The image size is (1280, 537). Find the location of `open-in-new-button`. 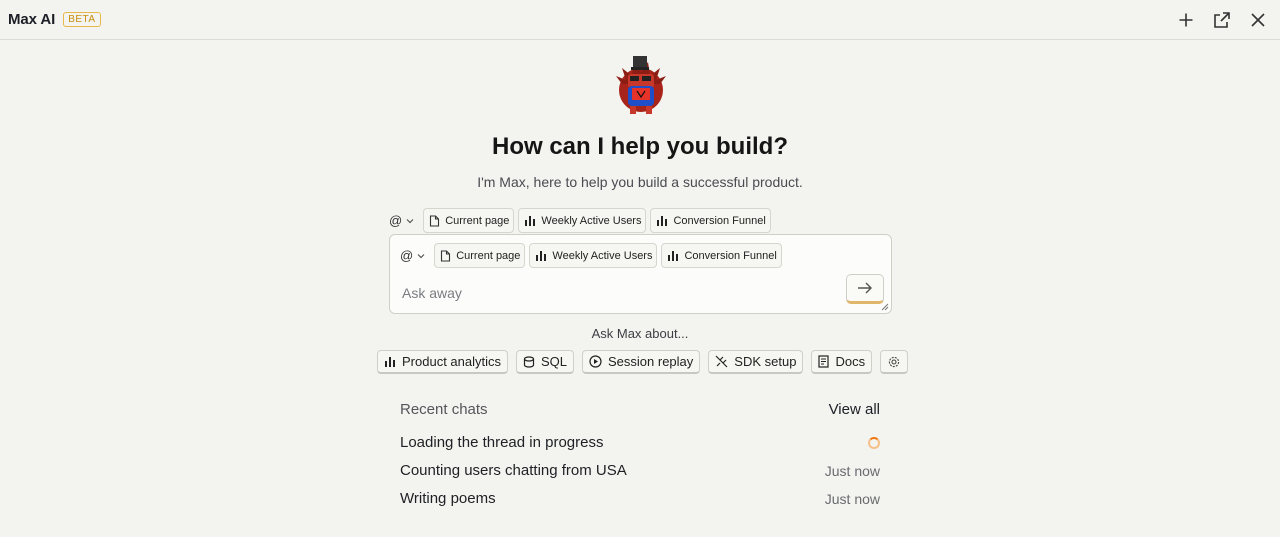

open-in-new-button is located at coordinates (1222, 20).